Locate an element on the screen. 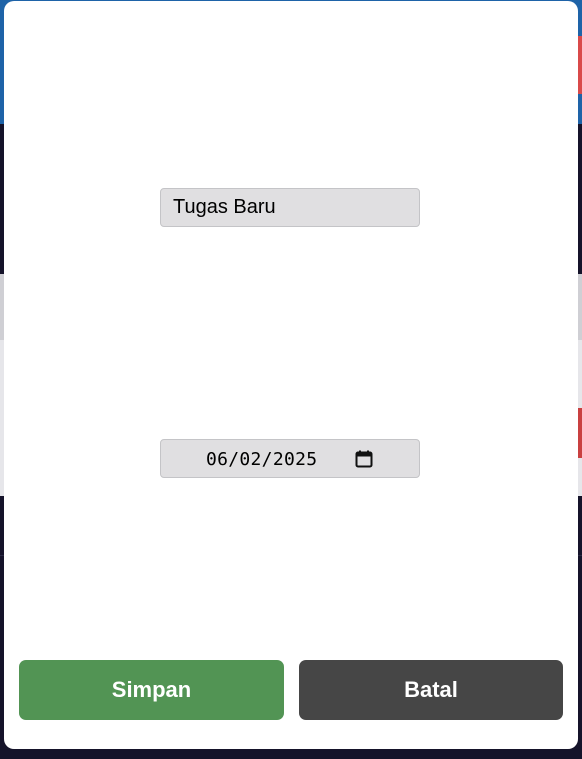 The height and width of the screenshot is (759, 582). task-title-field is located at coordinates (290, 207).